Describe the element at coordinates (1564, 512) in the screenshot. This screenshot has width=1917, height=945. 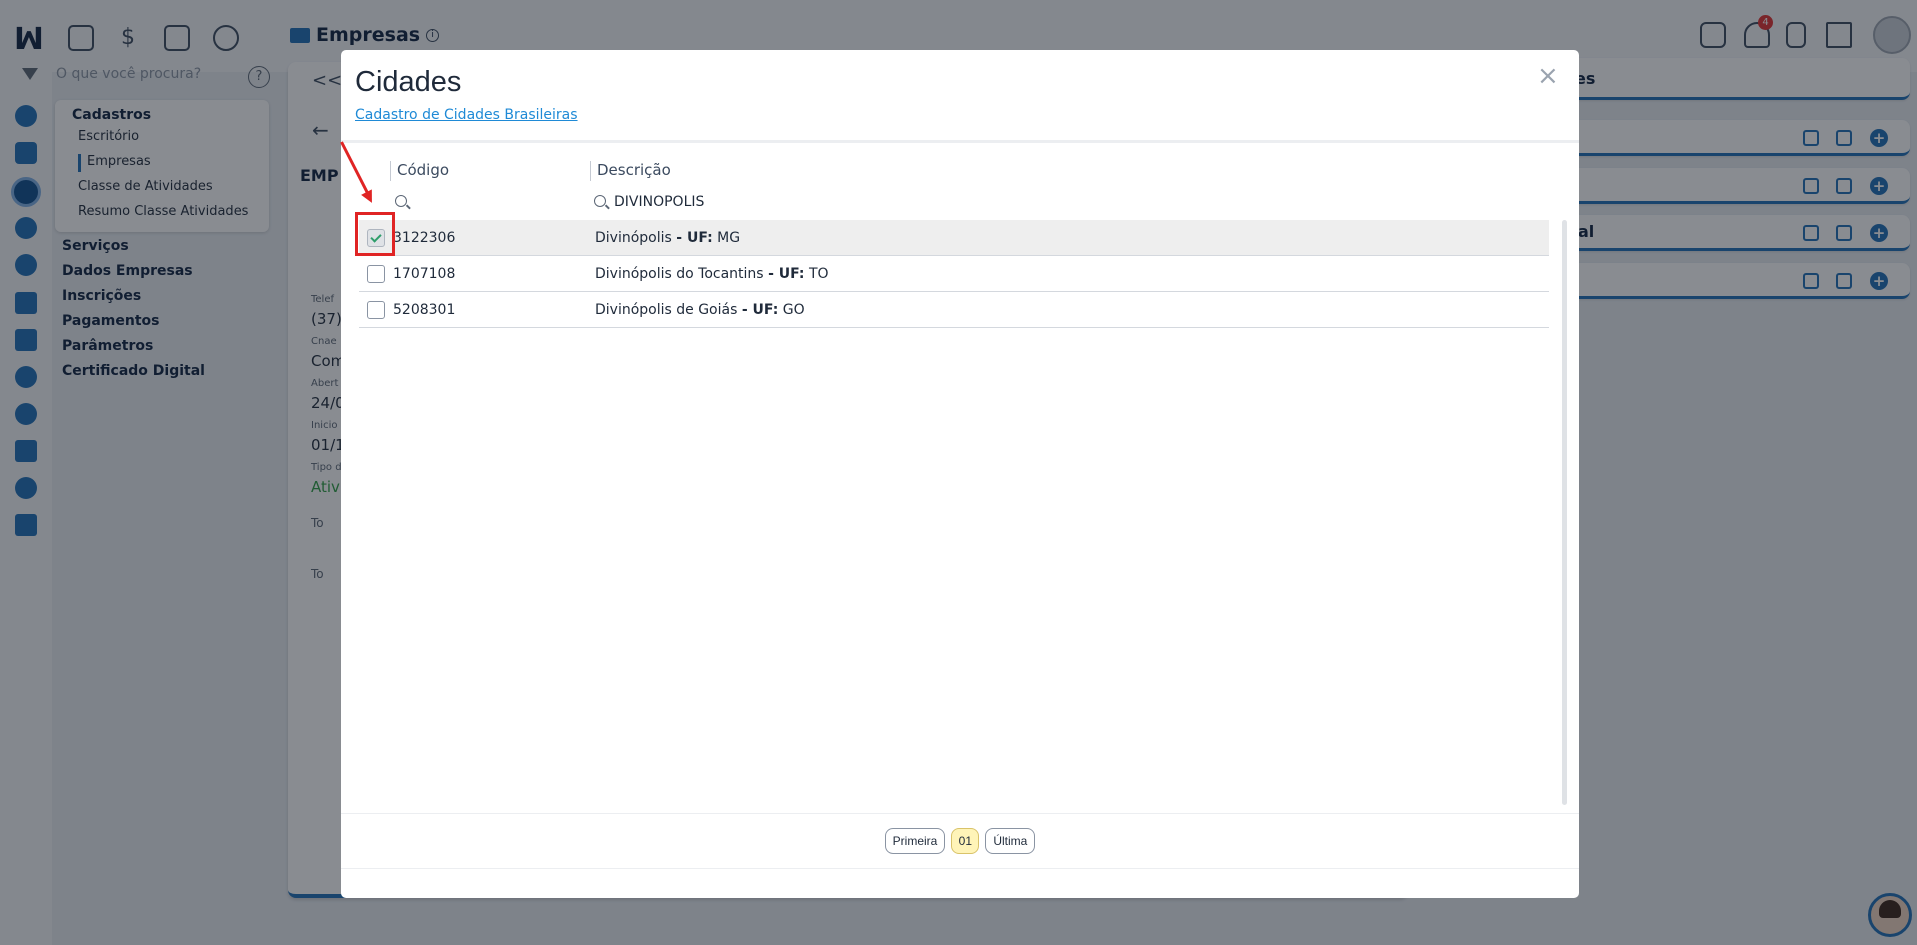
I see `scrollbar` at that location.